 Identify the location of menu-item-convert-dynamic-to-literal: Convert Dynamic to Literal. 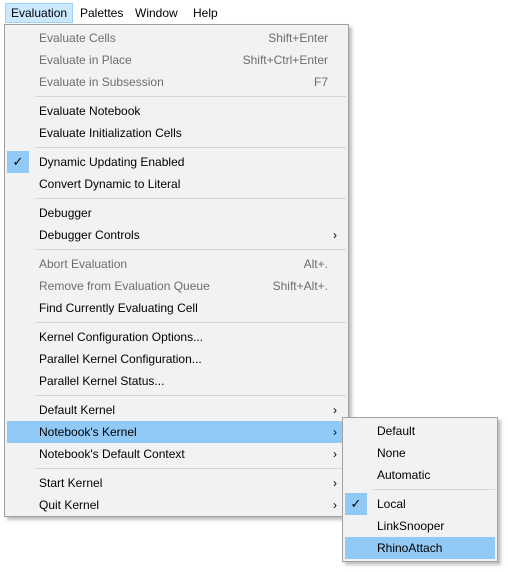
(176, 184).